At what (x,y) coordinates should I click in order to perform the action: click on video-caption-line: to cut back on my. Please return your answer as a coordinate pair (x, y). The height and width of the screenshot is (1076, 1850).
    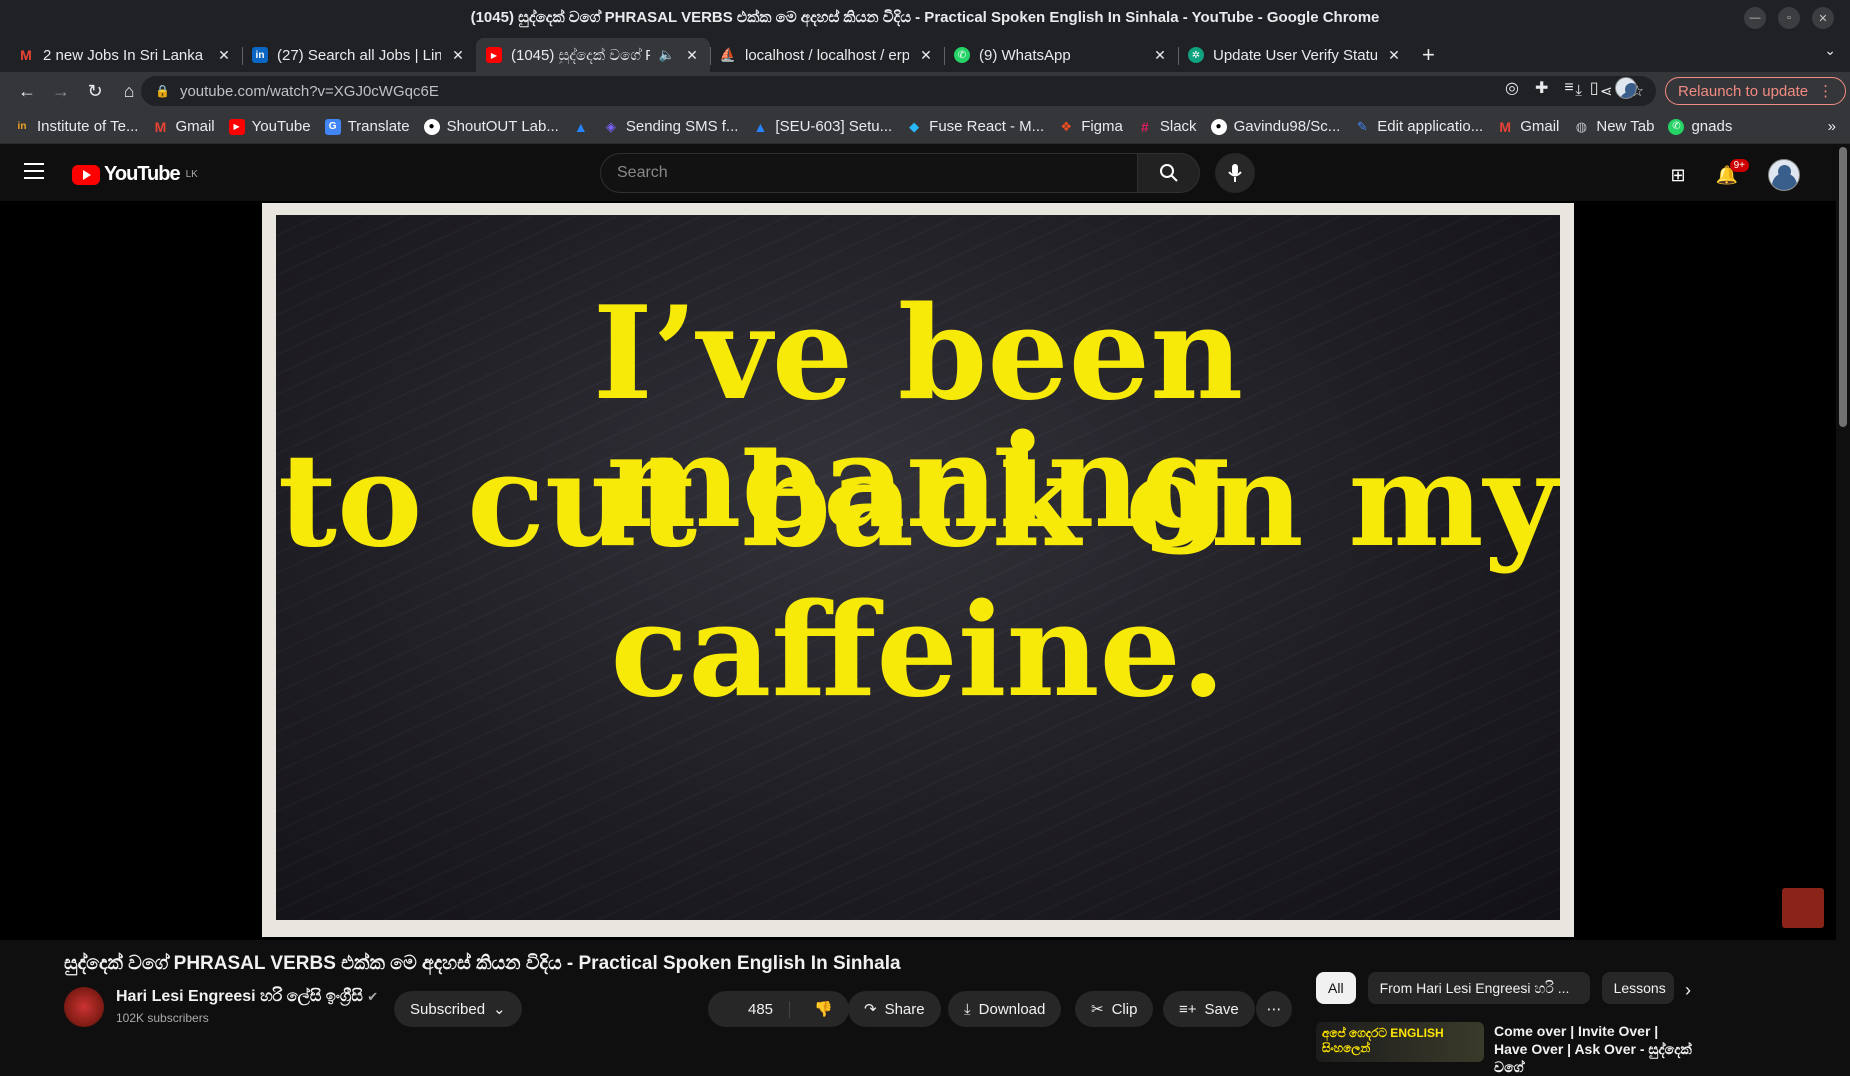
    Looking at the image, I should click on (918, 501).